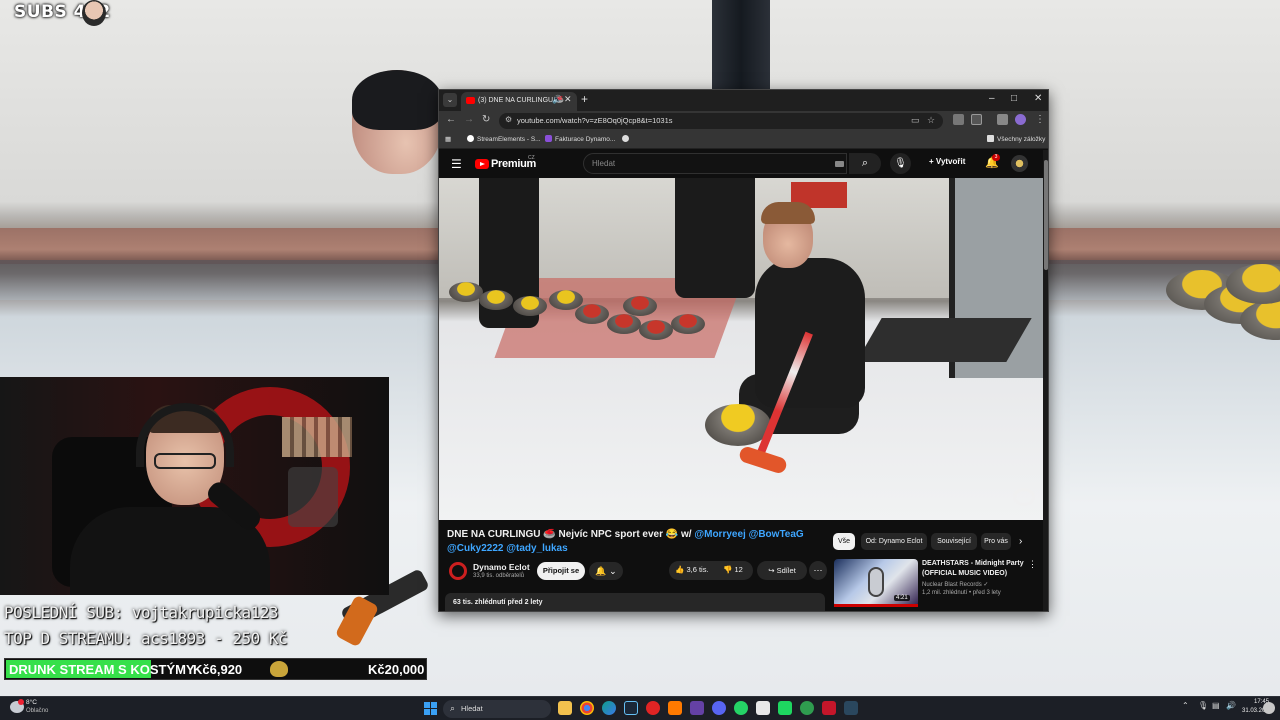 This screenshot has height=720, width=1280. Describe the element at coordinates (844, 541) in the screenshot. I see `chip-all: Vše` at that location.